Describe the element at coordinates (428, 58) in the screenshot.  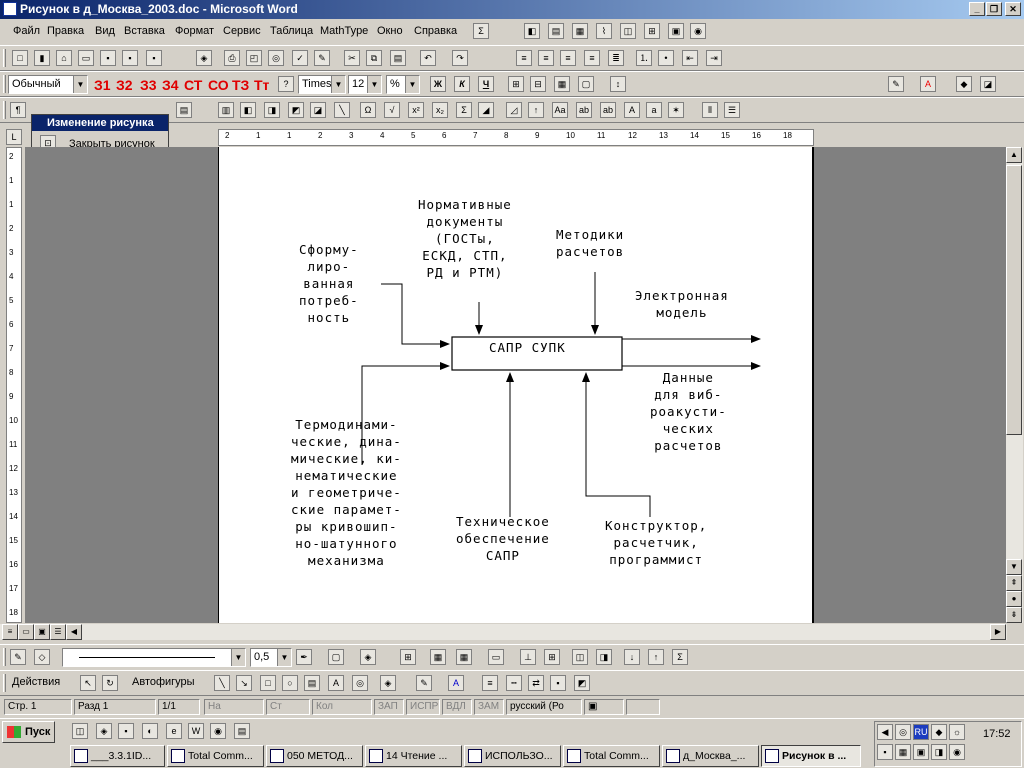
I see `undo-icon: ↶` at that location.